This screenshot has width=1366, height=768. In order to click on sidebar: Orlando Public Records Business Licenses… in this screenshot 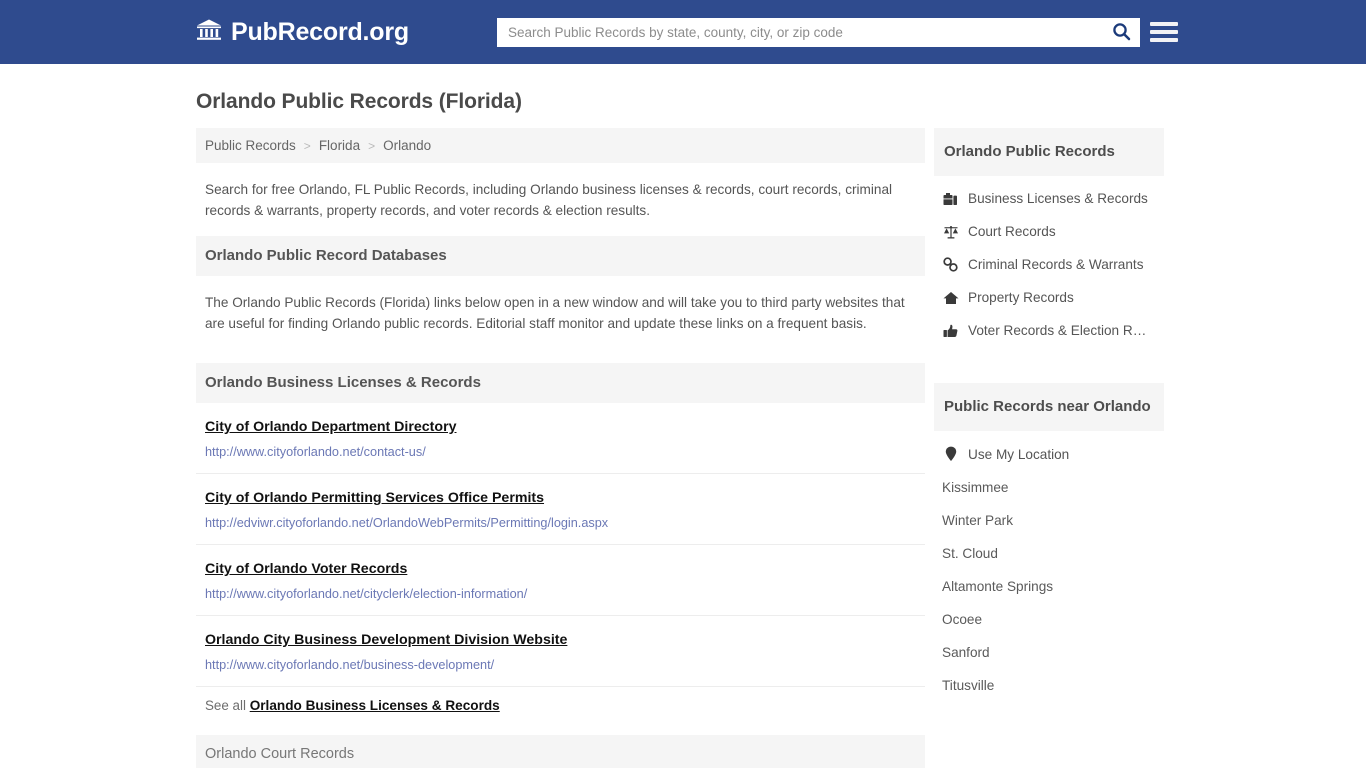, I will do `click(1049, 415)`.